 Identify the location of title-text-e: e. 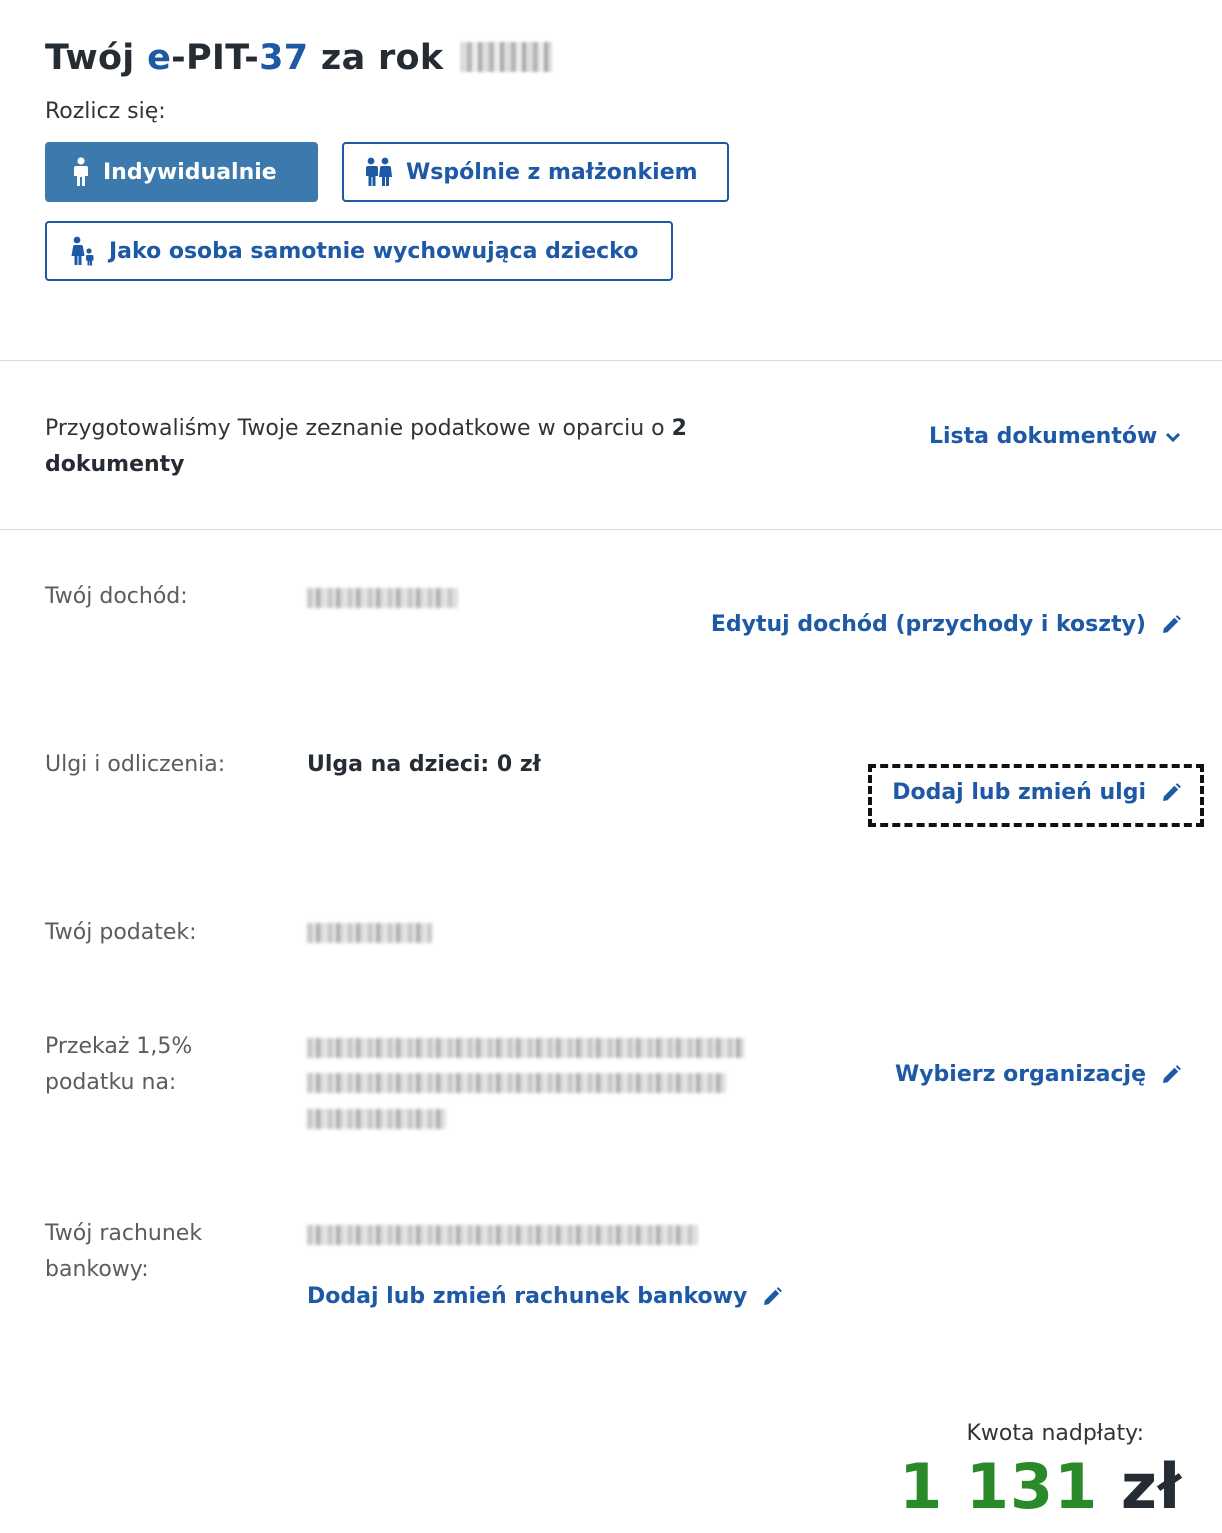
(159, 58).